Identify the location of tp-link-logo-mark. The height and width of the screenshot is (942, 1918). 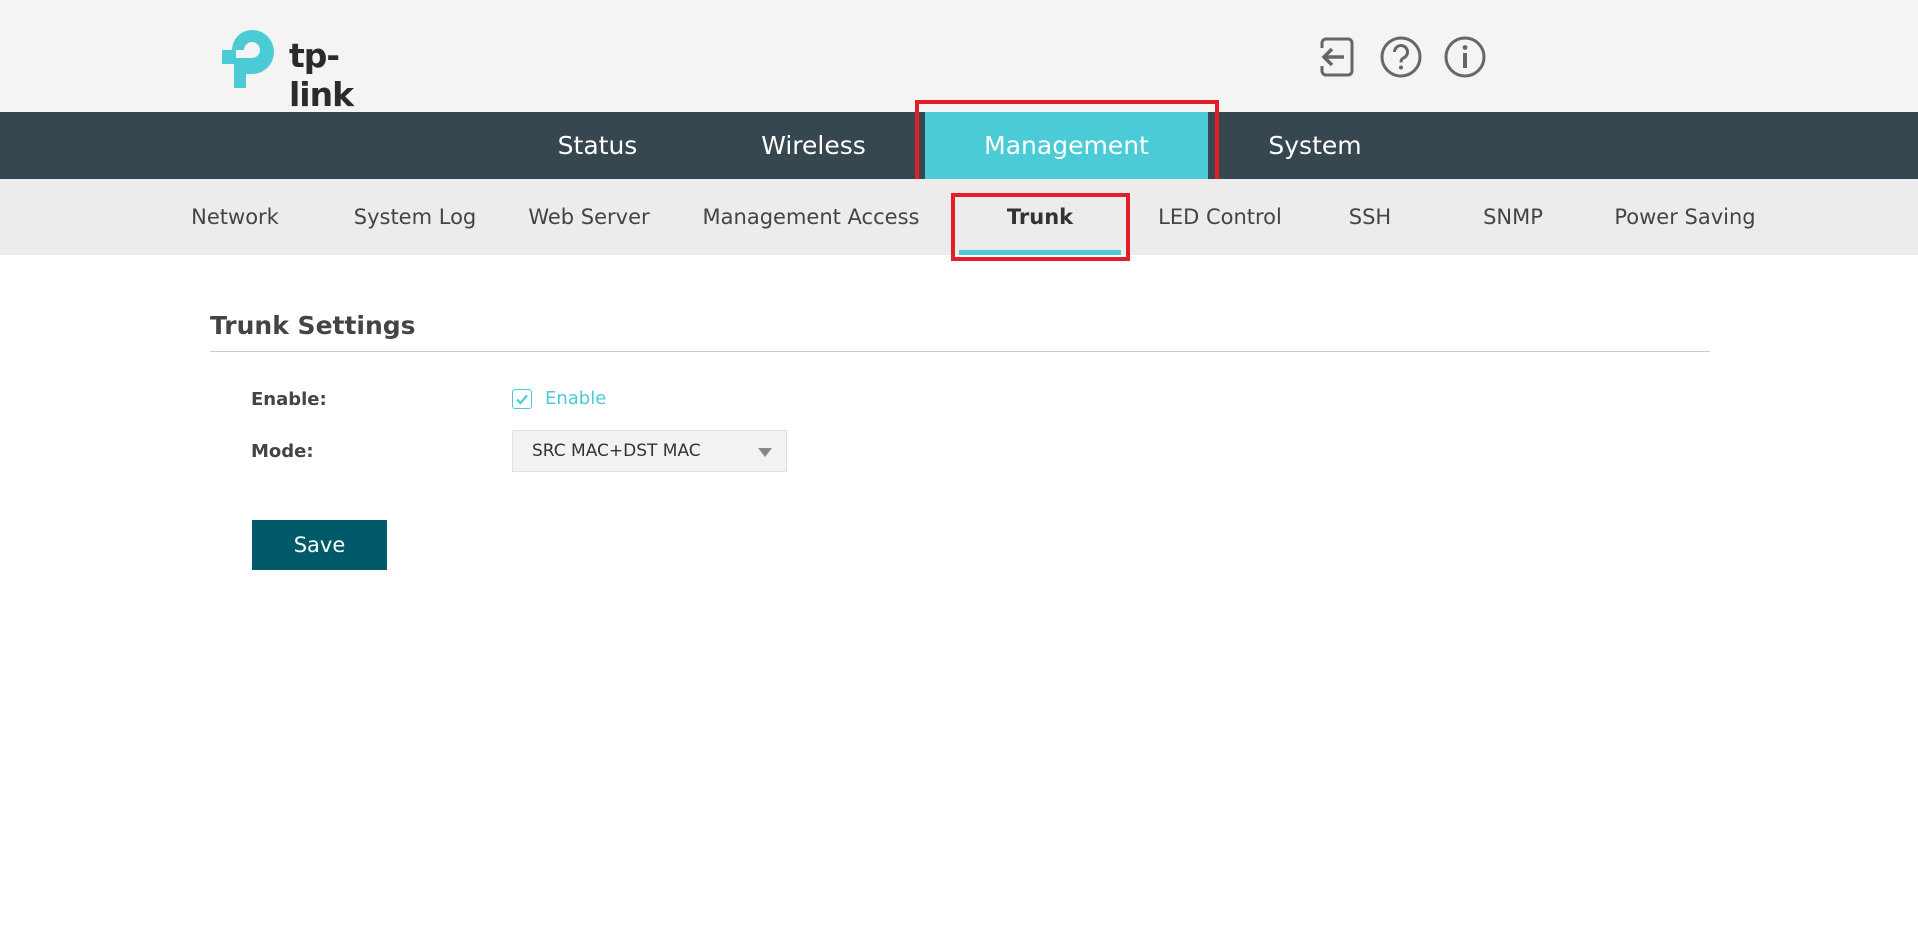
(248, 59).